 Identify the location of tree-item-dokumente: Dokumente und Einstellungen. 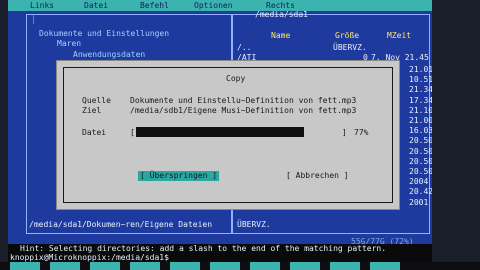
(104, 33).